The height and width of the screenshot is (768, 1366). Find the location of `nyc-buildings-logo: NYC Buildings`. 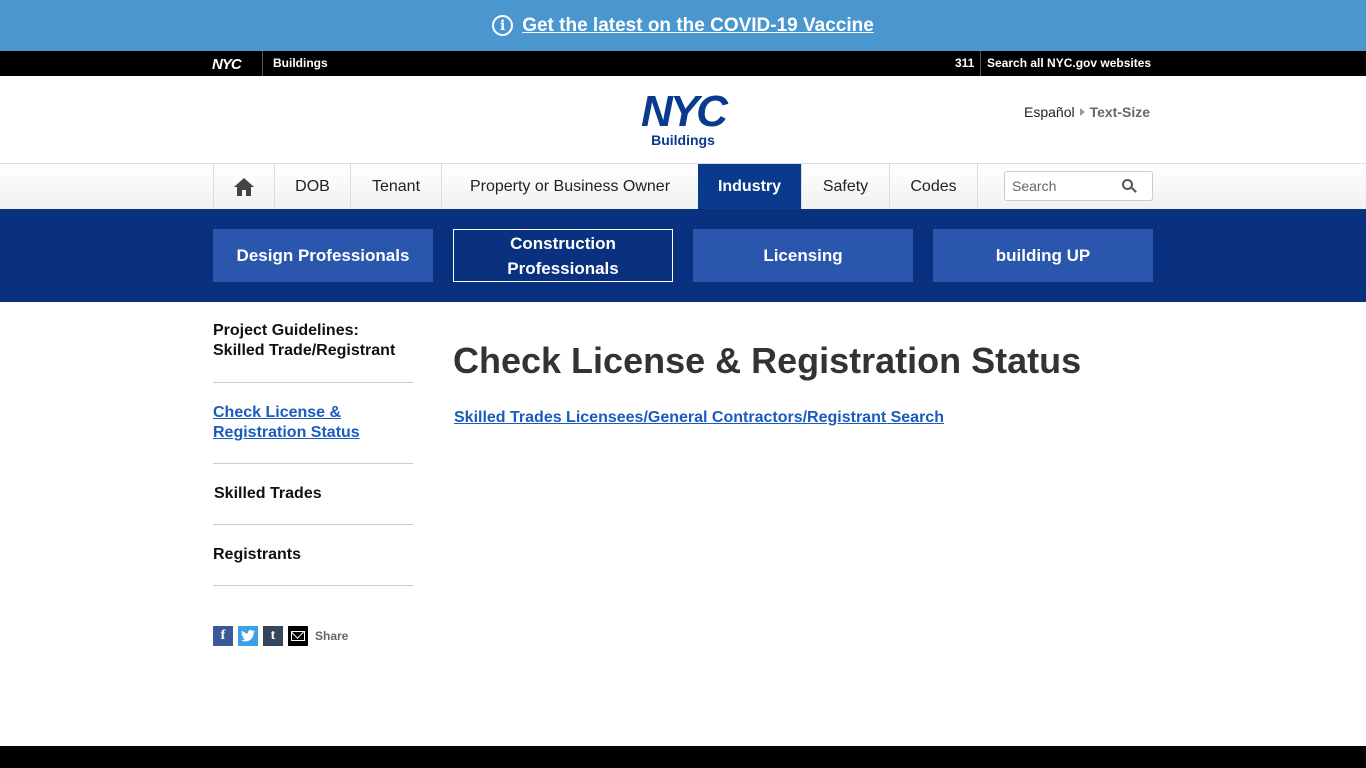

nyc-buildings-logo: NYC Buildings is located at coordinates (683, 118).